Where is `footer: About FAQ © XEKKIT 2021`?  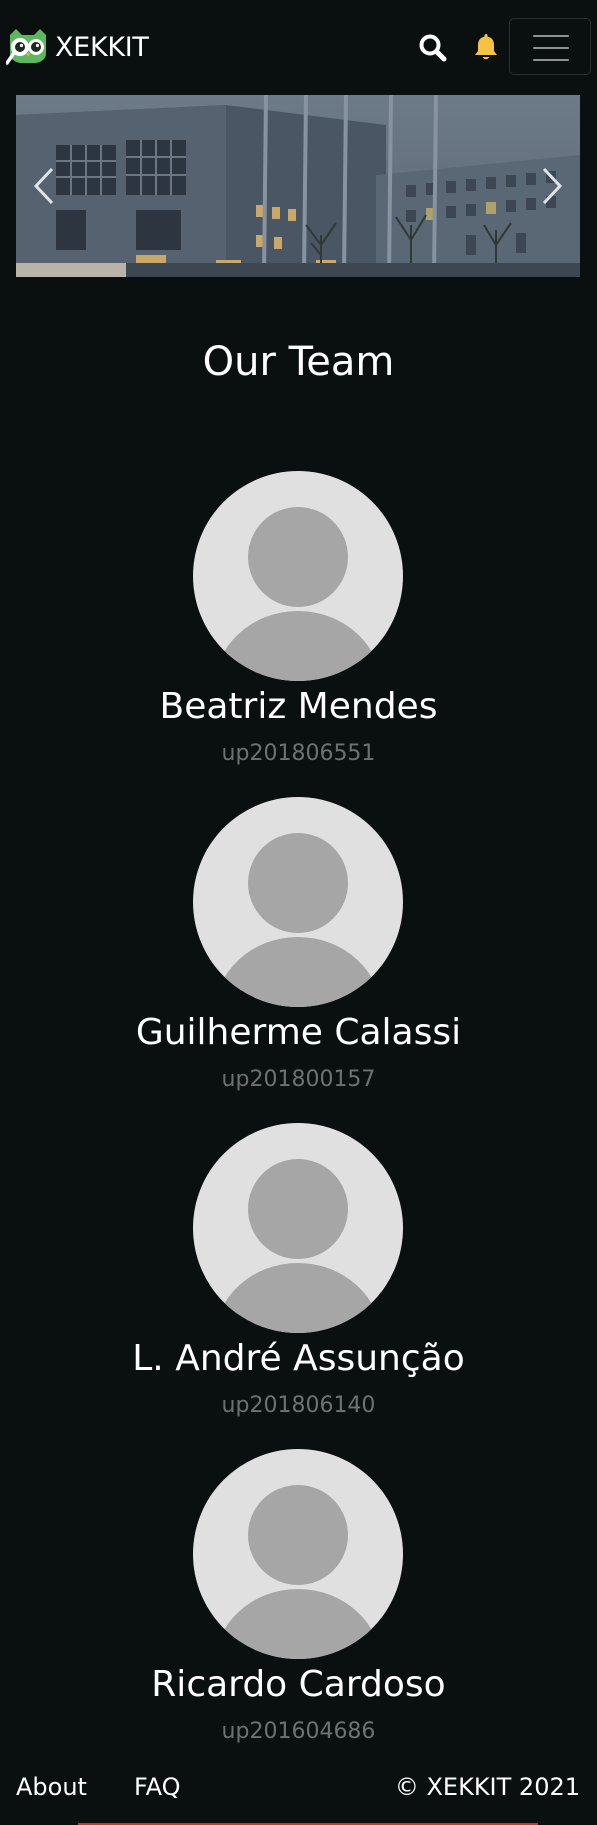
footer: About FAQ © XEKKIT 2021 is located at coordinates (298, 1795).